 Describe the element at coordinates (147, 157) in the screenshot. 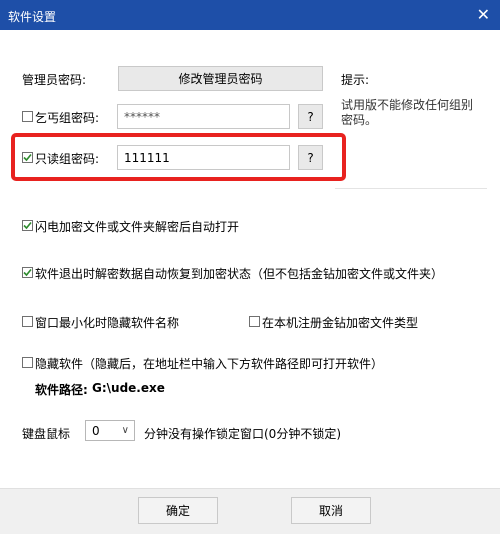

I see `readonly-password-value: 111111` at that location.